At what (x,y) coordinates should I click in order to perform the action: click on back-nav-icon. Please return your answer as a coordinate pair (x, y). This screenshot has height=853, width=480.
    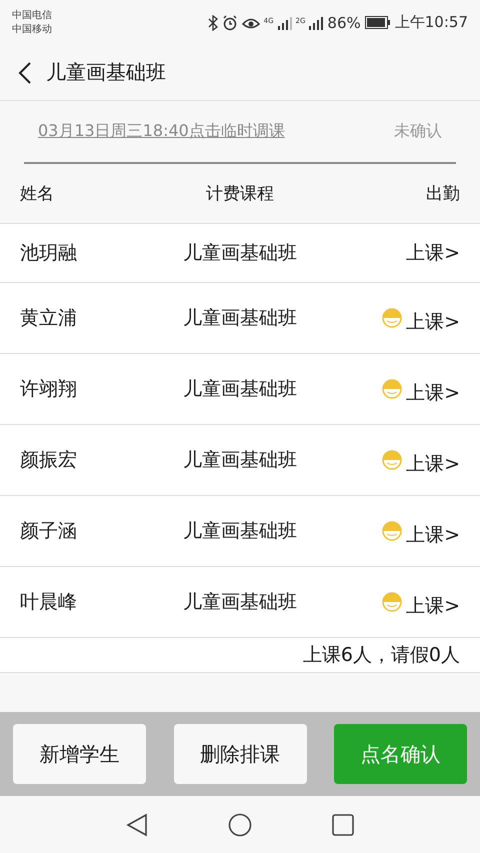
    Looking at the image, I should click on (137, 824).